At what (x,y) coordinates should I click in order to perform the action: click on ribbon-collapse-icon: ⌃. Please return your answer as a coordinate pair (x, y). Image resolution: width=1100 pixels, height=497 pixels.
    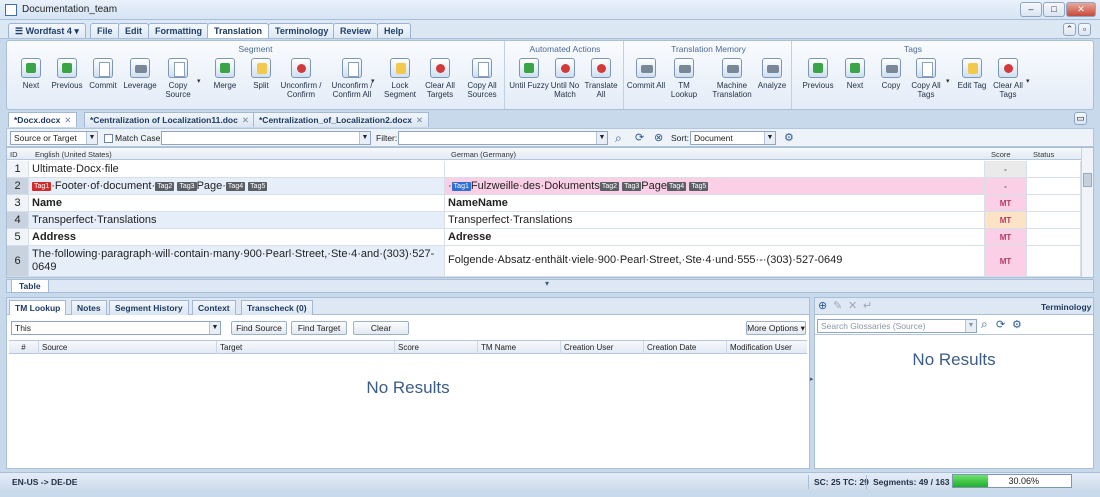
    Looking at the image, I should click on (1069, 29).